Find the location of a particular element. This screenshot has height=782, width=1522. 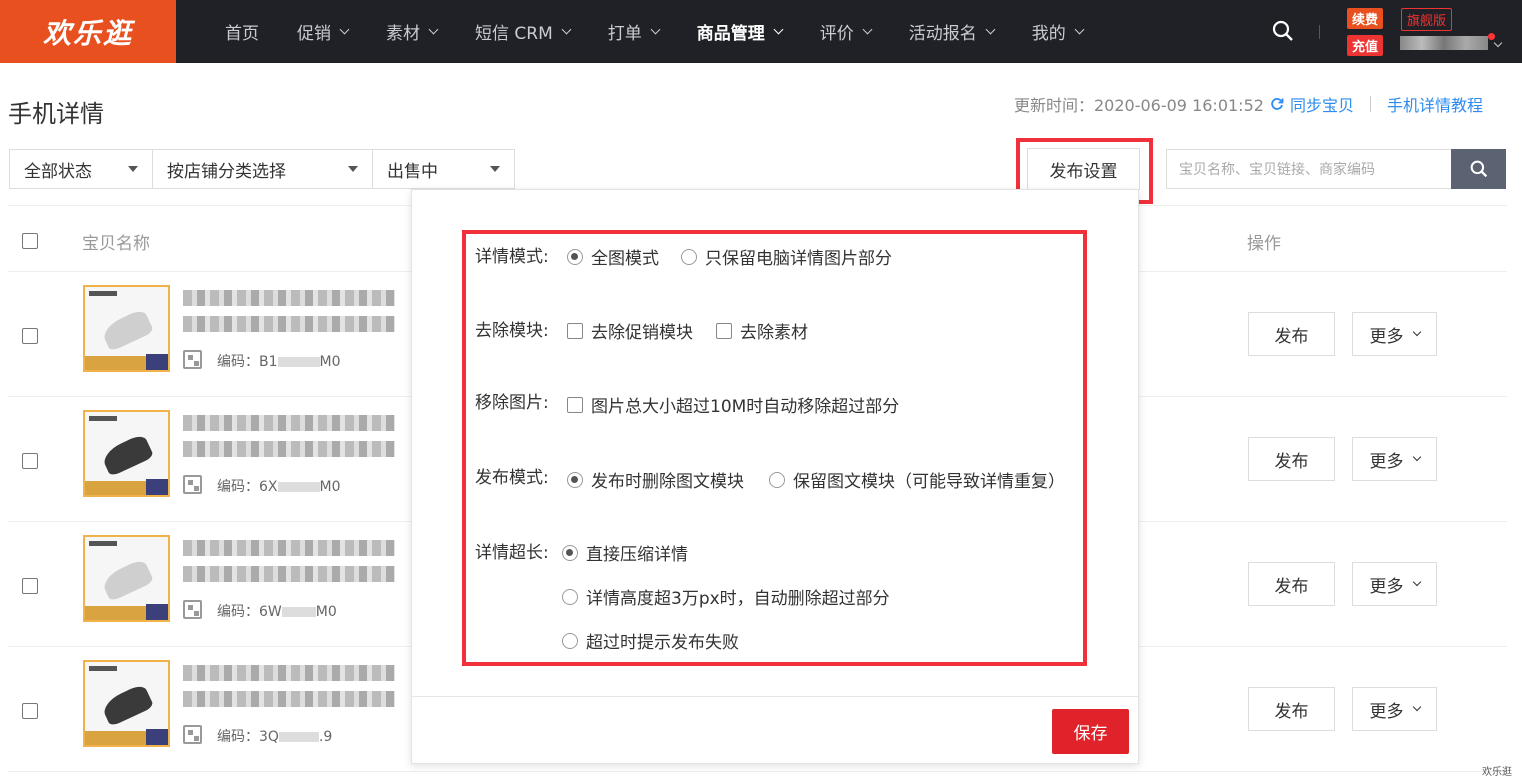

nav-item-goods-management: 商品管理 is located at coordinates (740, 31).